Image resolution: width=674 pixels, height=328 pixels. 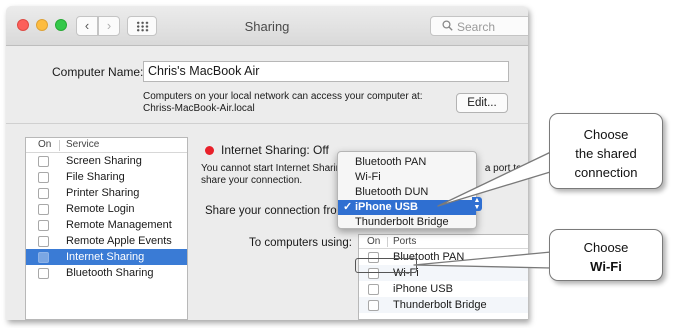 What do you see at coordinates (606, 172) in the screenshot?
I see `callout-line: connection` at bounding box center [606, 172].